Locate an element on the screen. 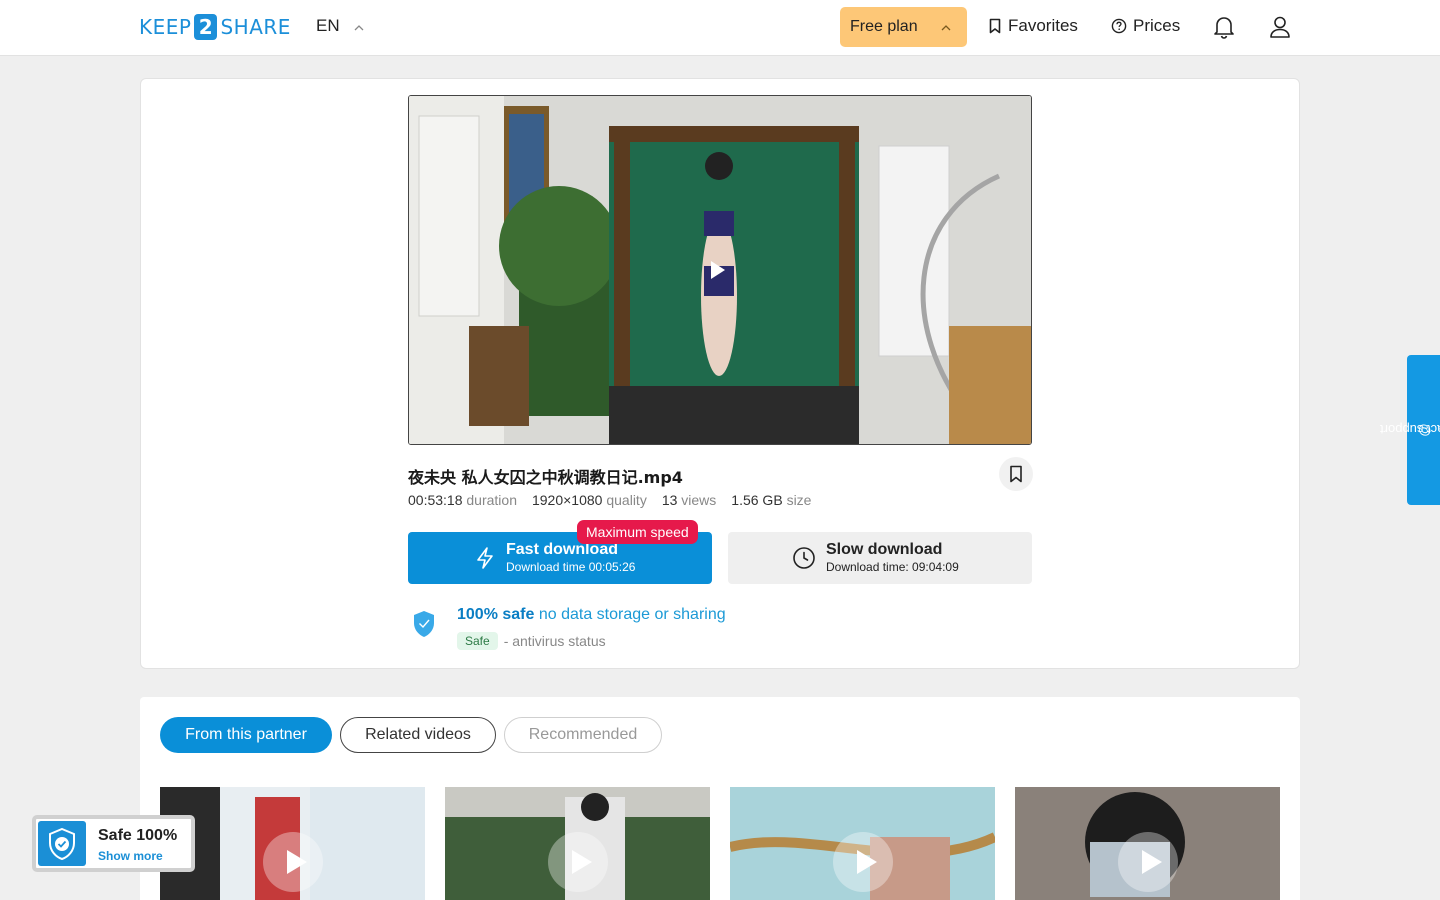 This screenshot has height=900, width=1440. plan-label: Free plan is located at coordinates (884, 26).